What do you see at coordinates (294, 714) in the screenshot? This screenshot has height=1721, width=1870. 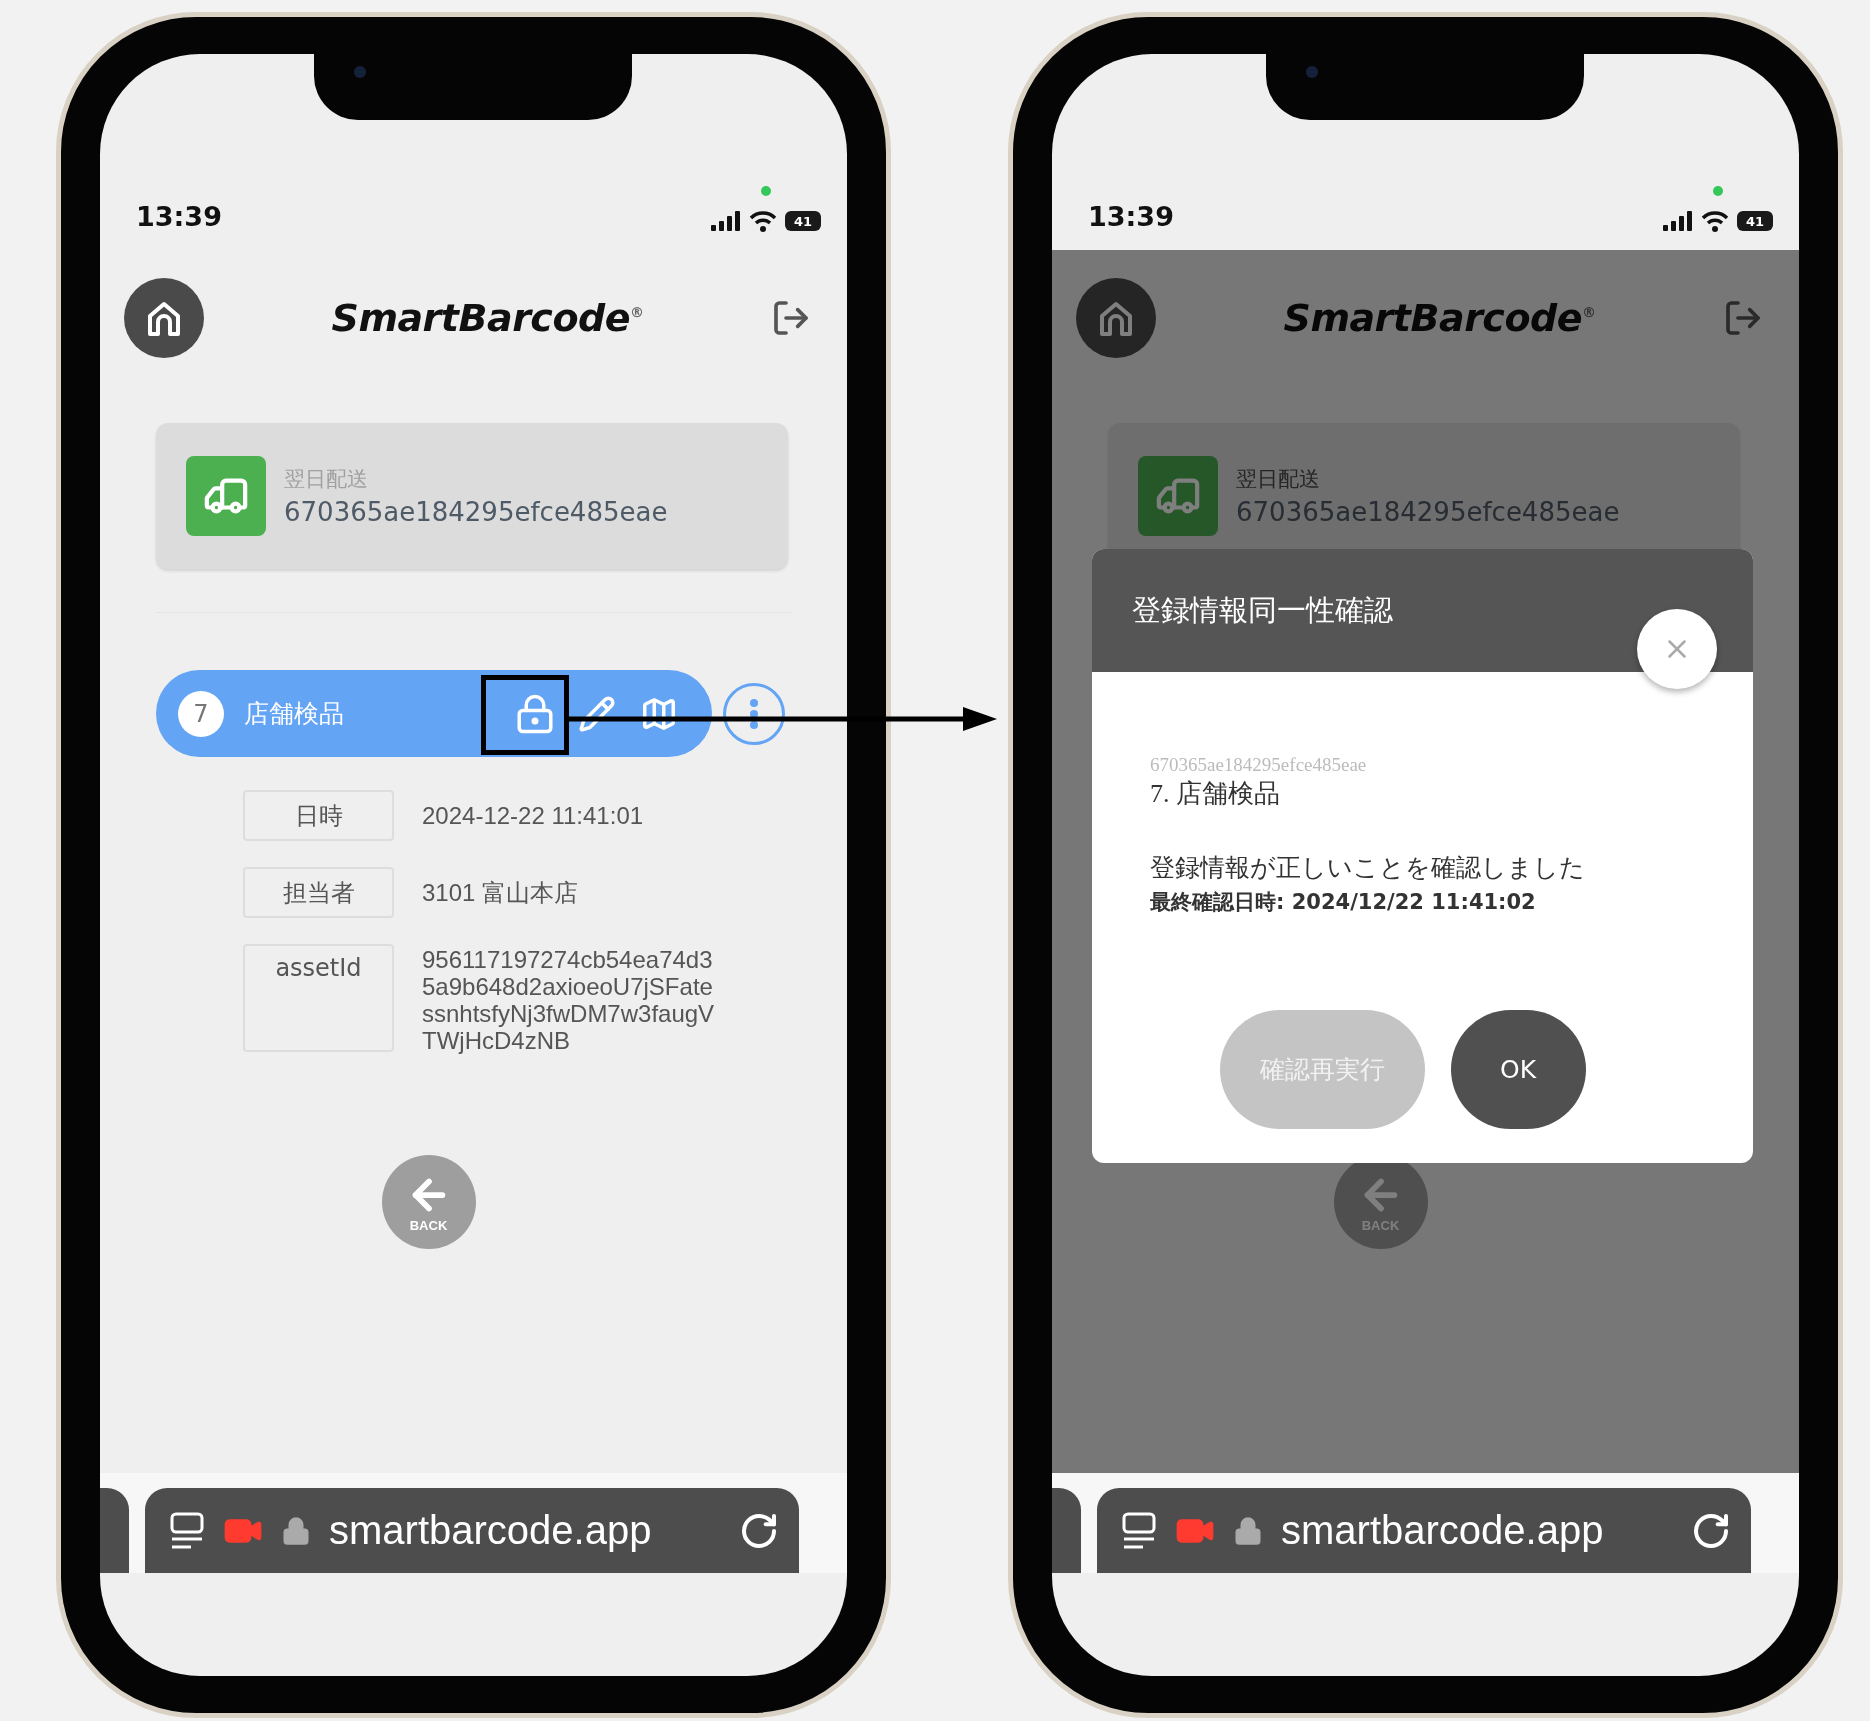 I see `step-label: 店舗検品` at bounding box center [294, 714].